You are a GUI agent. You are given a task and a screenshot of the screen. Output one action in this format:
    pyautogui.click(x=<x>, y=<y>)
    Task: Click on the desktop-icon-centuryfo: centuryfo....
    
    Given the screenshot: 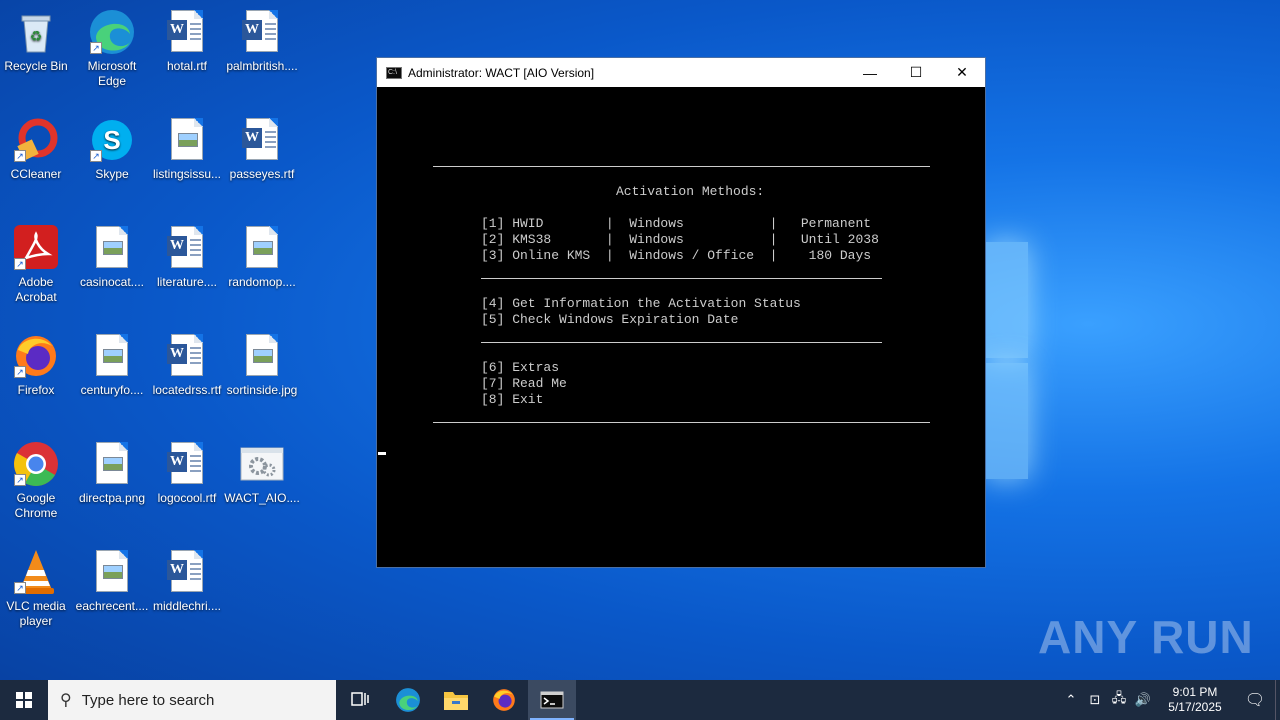 What is the action you would take?
    pyautogui.click(x=112, y=365)
    